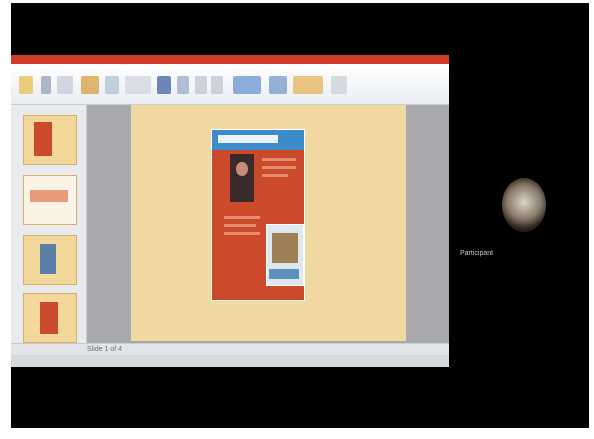 This screenshot has width=594, height=439. I want to click on participant-tile: Participant, so click(518, 214).